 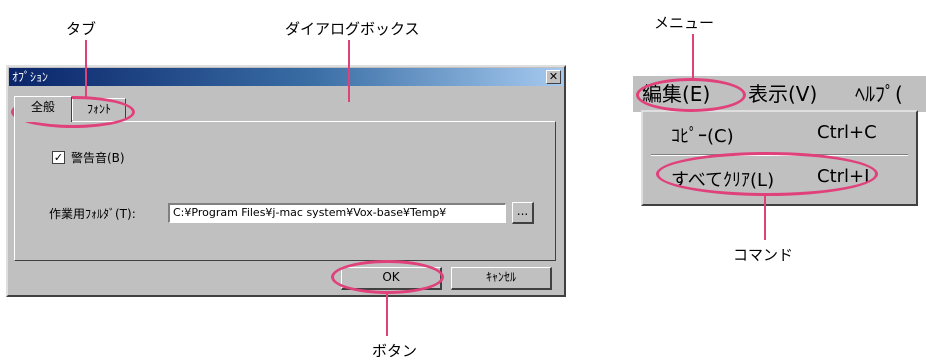 I want to click on warning-sound-label: 警告音(B), so click(x=98, y=158).